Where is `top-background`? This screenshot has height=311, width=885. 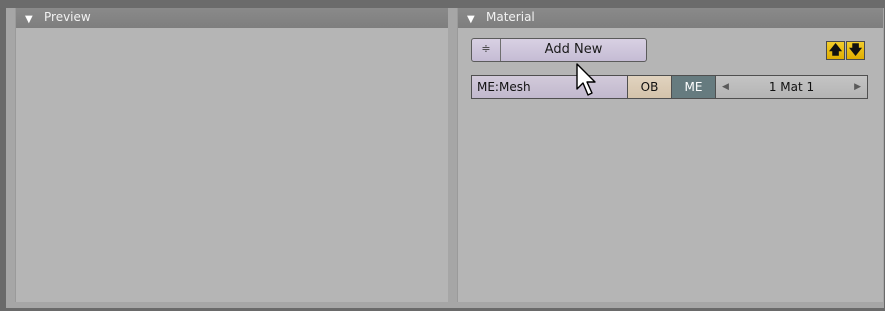 top-background is located at coordinates (442, 4).